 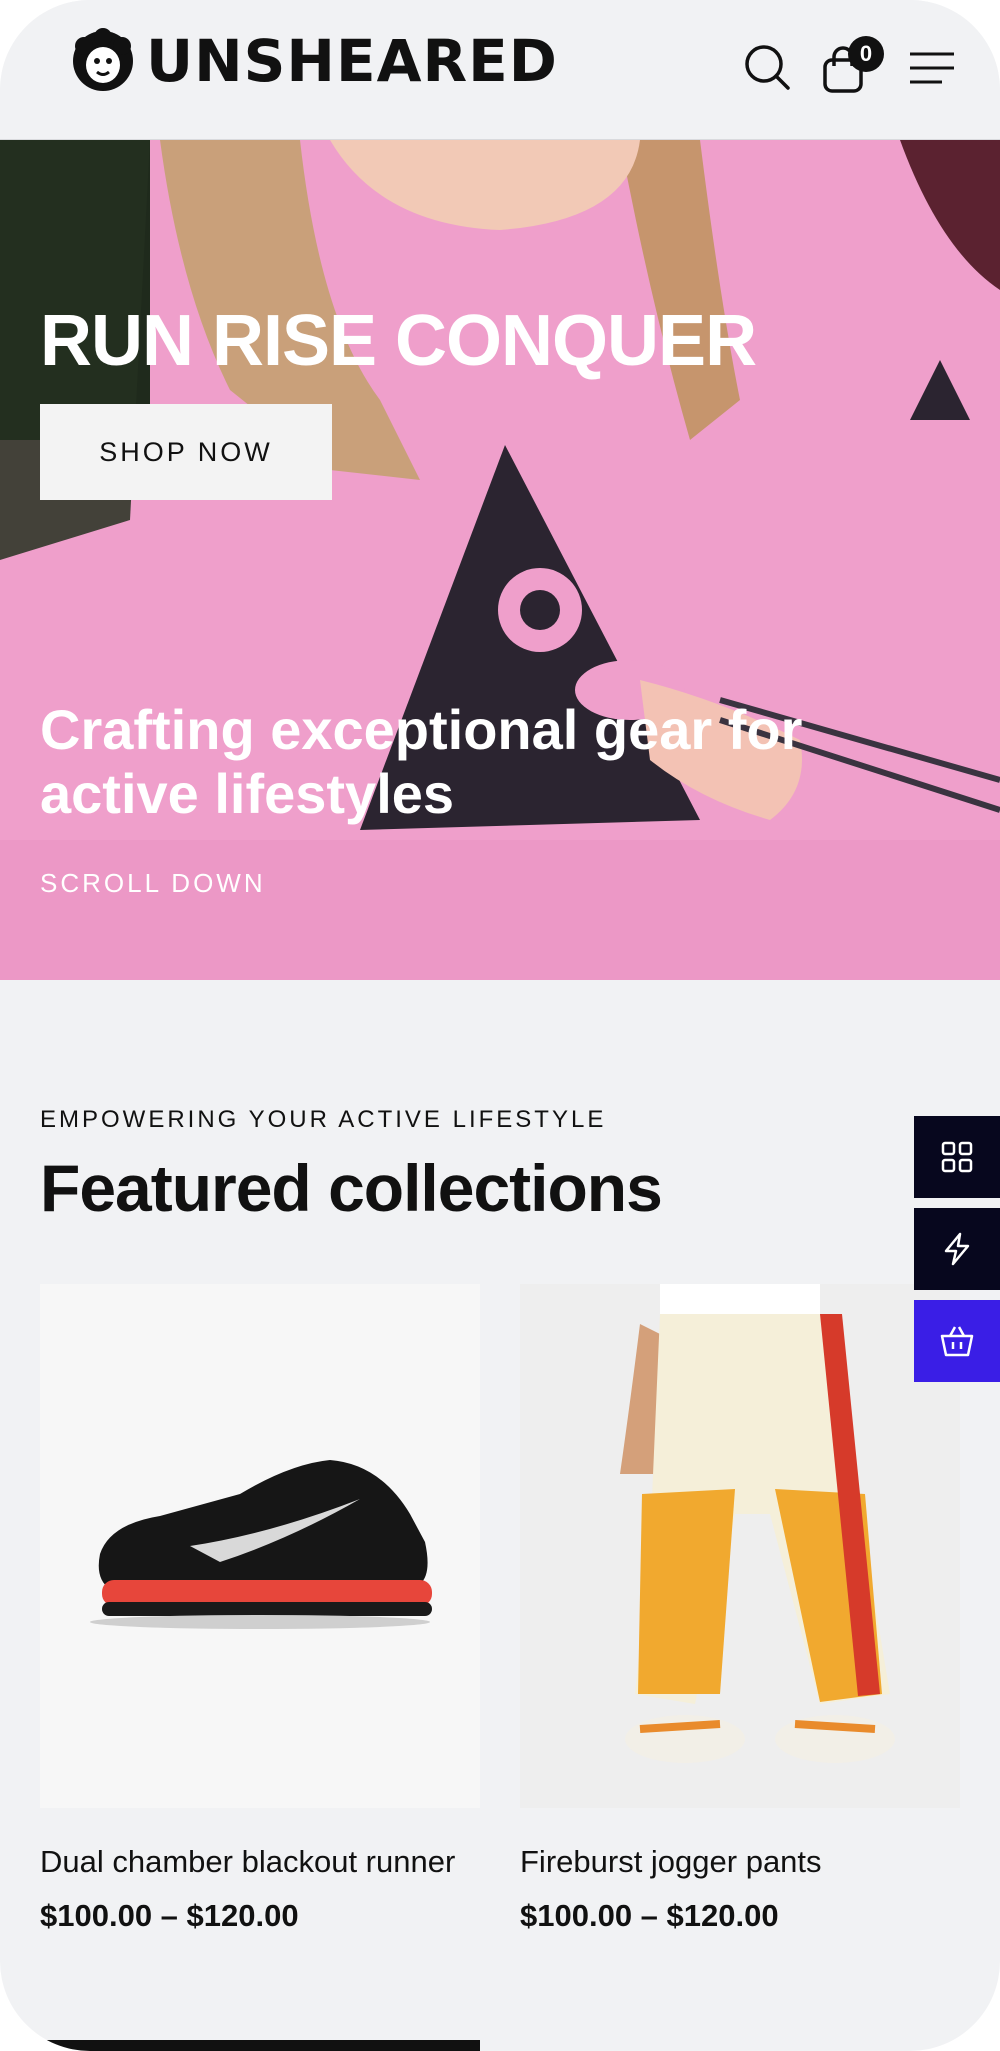 I want to click on brand-name: UNSHEARED, so click(x=352, y=61).